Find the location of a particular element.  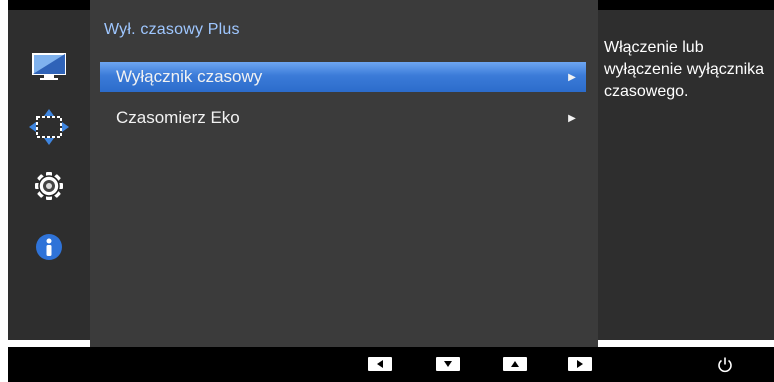

sidebar is located at coordinates (49, 175).